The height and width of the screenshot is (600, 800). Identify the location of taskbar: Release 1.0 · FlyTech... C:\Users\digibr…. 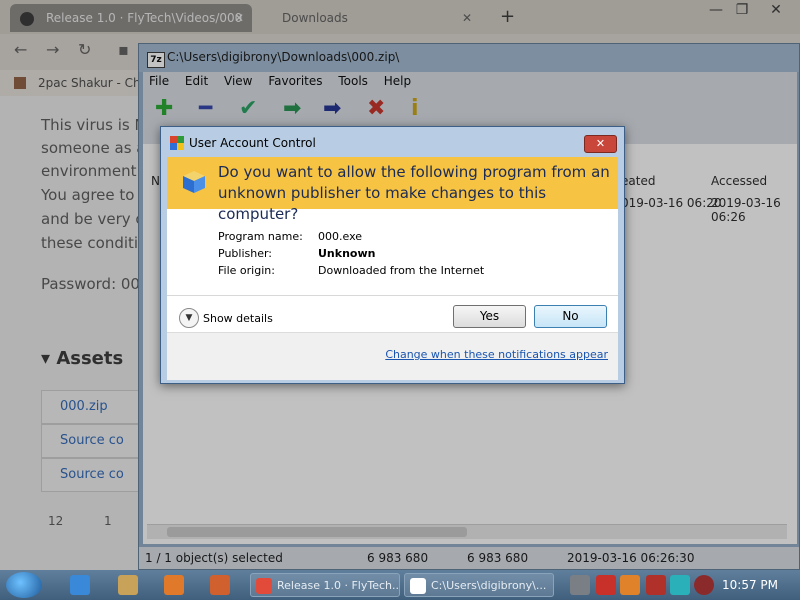
(400, 585).